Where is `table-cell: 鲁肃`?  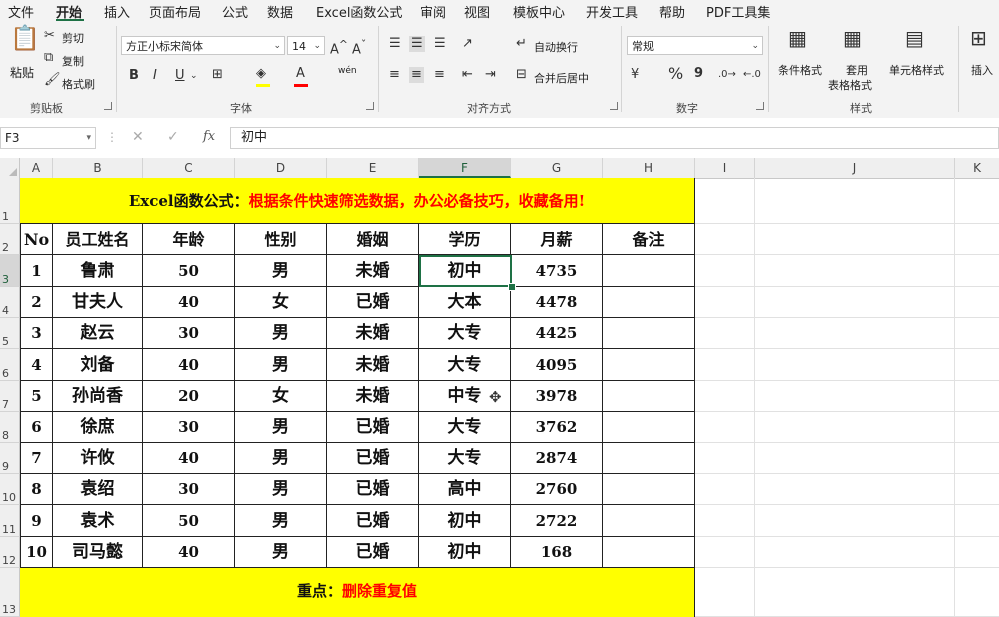 table-cell: 鲁肃 is located at coordinates (98, 271).